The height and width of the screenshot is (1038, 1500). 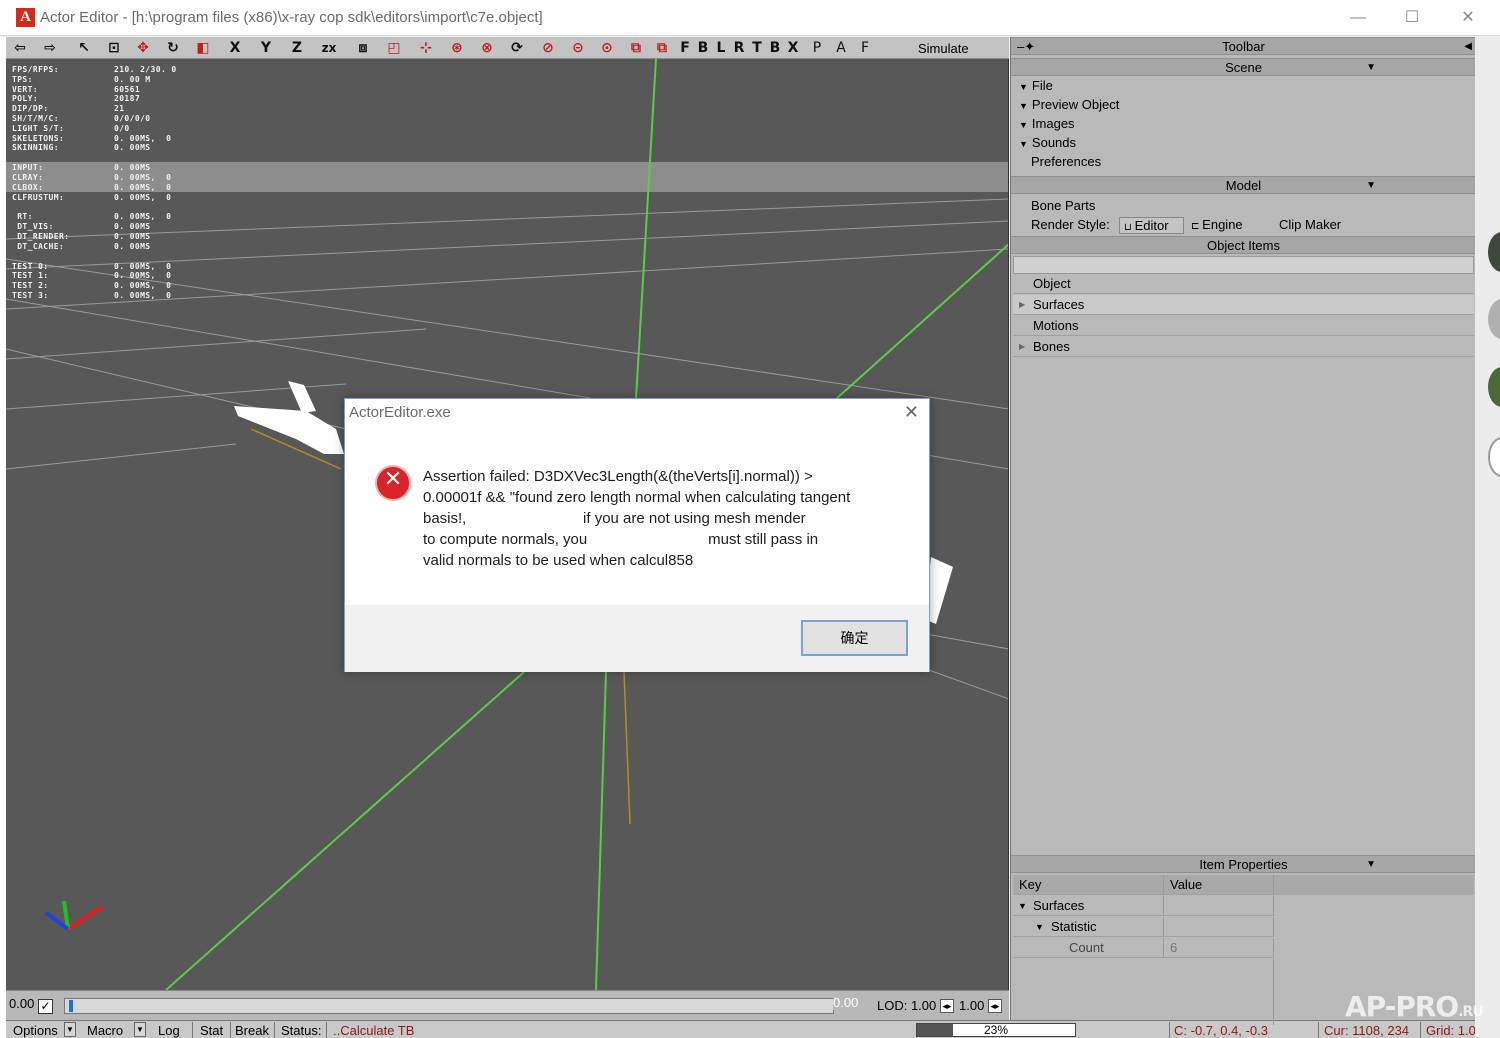 I want to click on stats-key: LIGHT S/T:, so click(x=38, y=128).